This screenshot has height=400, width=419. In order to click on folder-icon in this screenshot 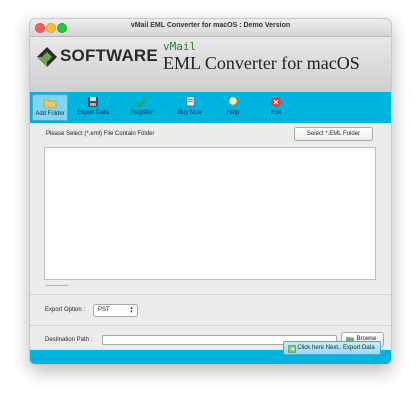, I will do `click(50, 104)`.